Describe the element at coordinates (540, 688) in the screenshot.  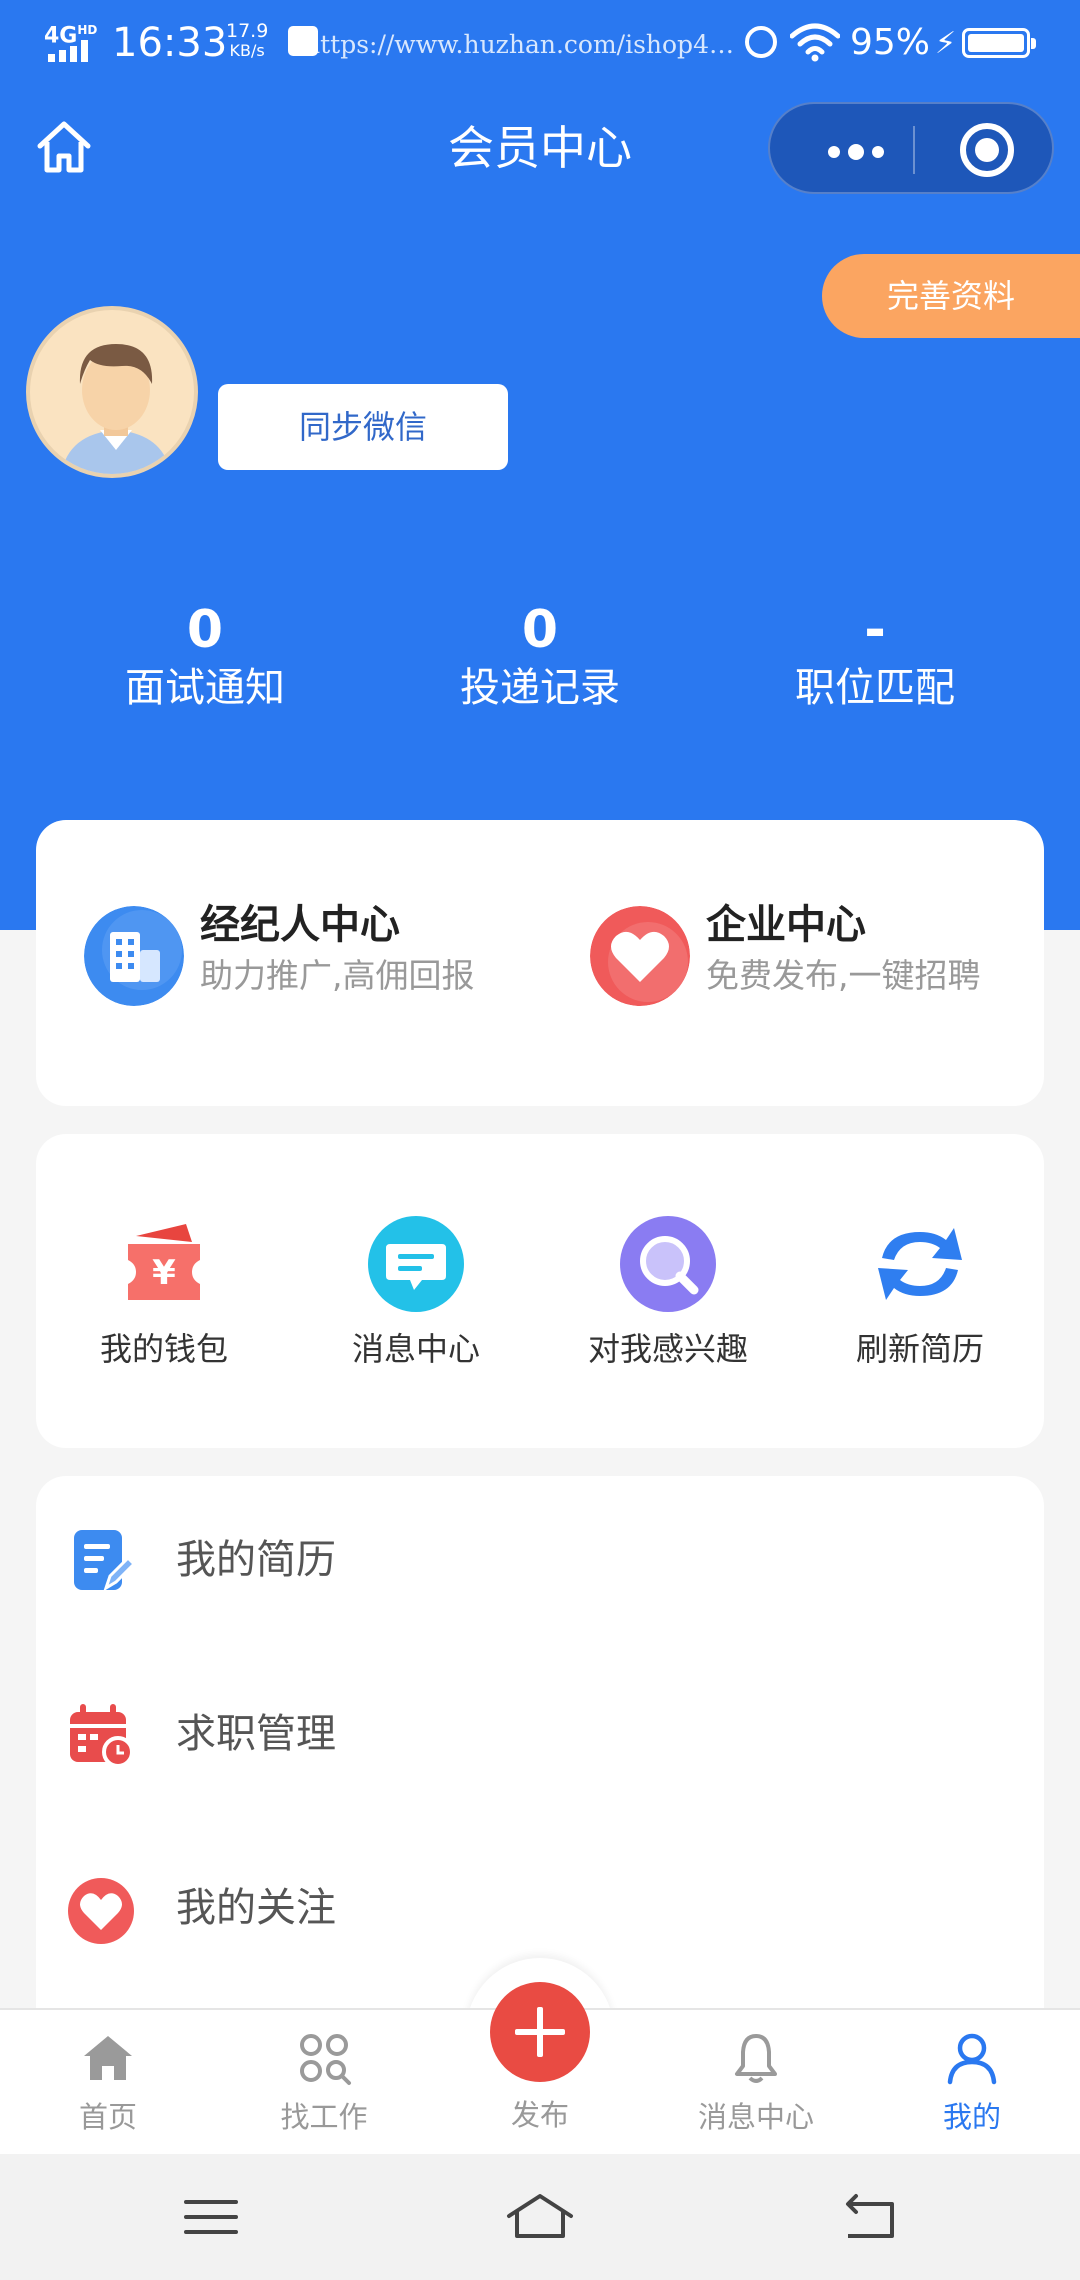
I see `stat-label: 投递记录` at that location.